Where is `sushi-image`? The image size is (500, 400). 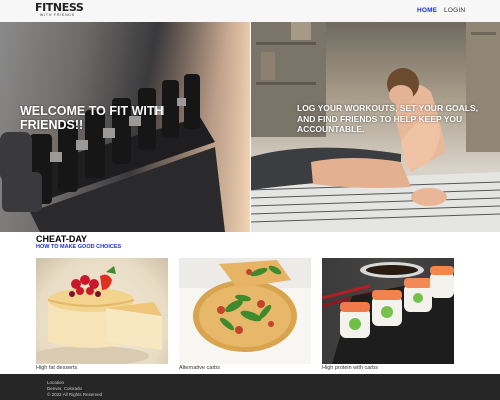 sushi-image is located at coordinates (388, 313).